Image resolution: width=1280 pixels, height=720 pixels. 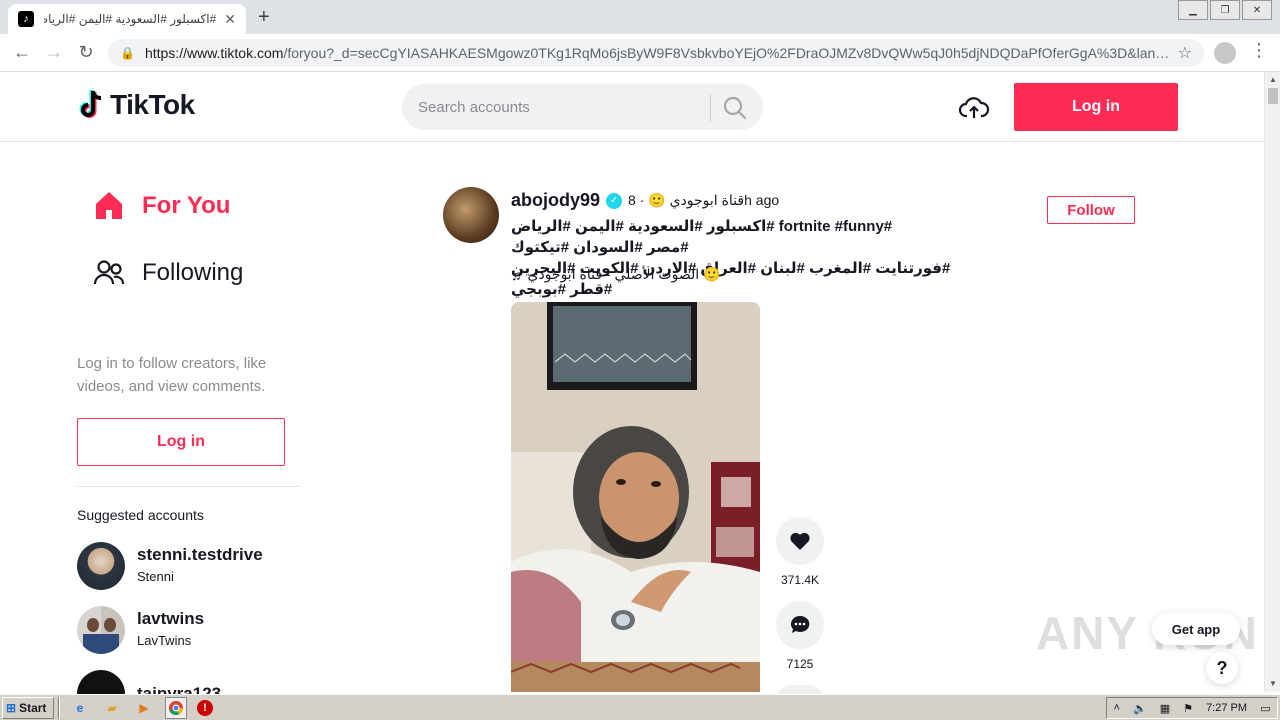 I want to click on video-player, so click(x=635, y=497).